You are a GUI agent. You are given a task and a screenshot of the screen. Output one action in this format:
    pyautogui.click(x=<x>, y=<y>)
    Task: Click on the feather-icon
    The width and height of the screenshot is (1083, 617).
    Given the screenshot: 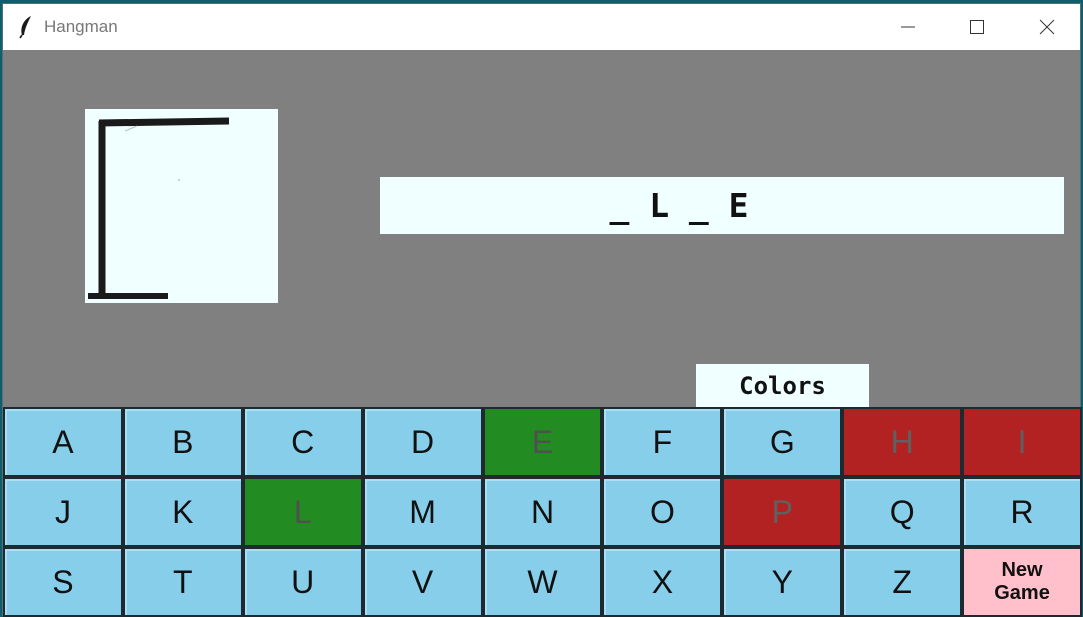 What is the action you would take?
    pyautogui.click(x=25, y=27)
    